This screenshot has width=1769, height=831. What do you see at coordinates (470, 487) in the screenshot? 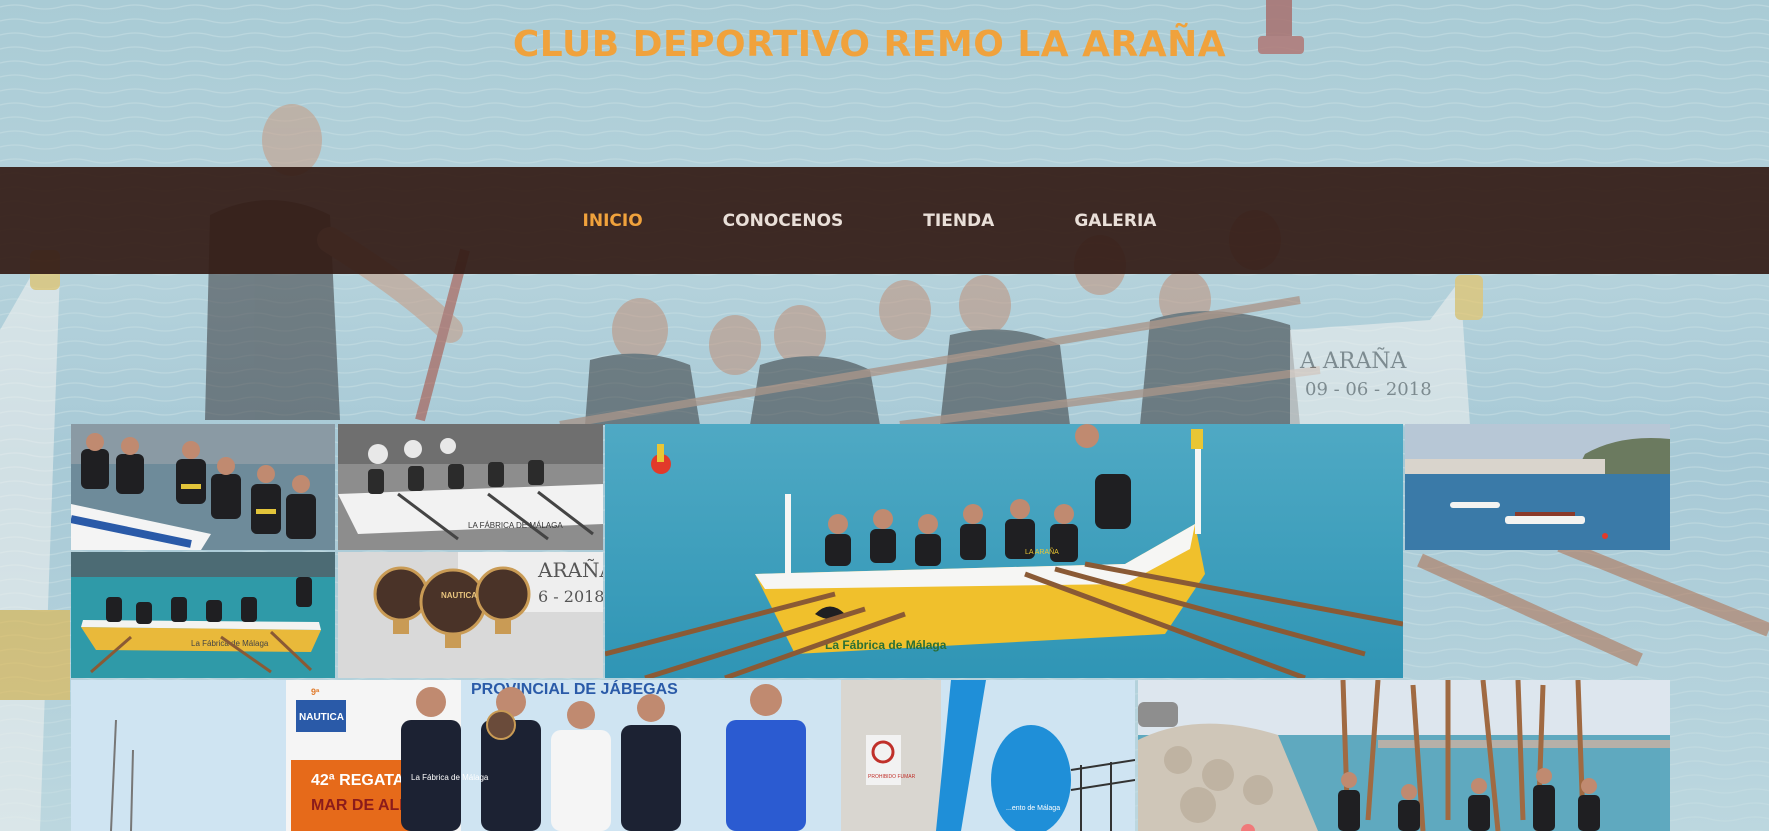
I see `bw-rowing-photo: LA FÁBRICA DE MÁLAGA` at bounding box center [470, 487].